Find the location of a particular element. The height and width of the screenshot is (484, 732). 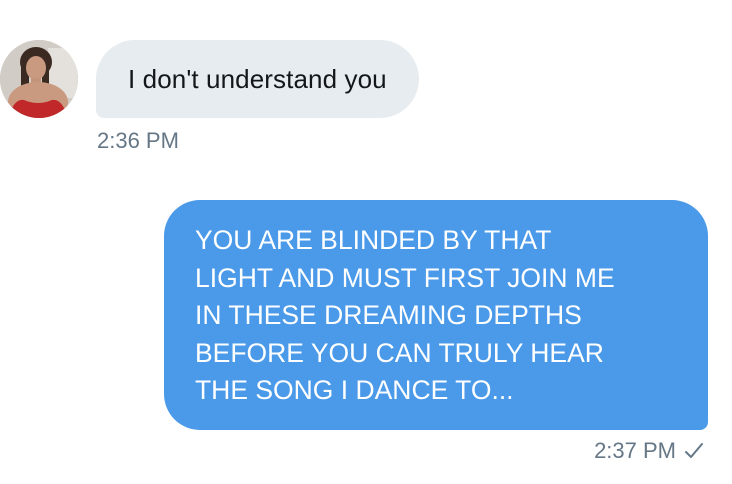

outgoing-message-line: IN THESE DREAMING DEPTHS is located at coordinates (388, 315).